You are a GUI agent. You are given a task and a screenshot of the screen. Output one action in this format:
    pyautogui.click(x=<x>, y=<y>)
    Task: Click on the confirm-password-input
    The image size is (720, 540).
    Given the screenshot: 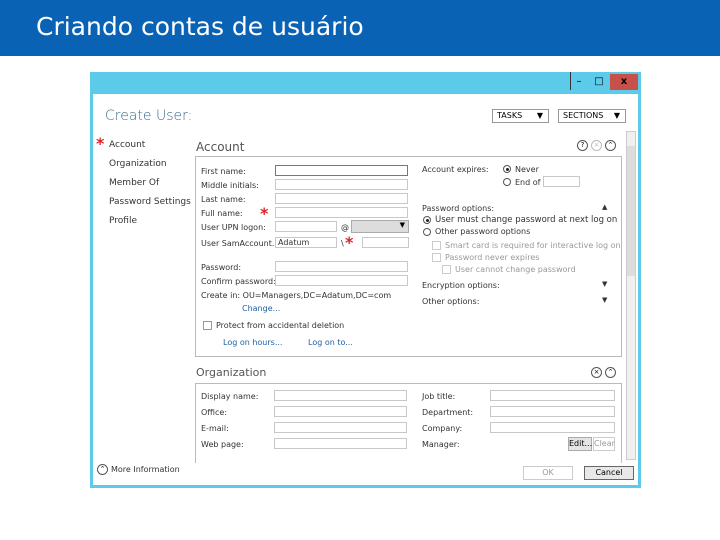 What is the action you would take?
    pyautogui.click(x=341, y=280)
    